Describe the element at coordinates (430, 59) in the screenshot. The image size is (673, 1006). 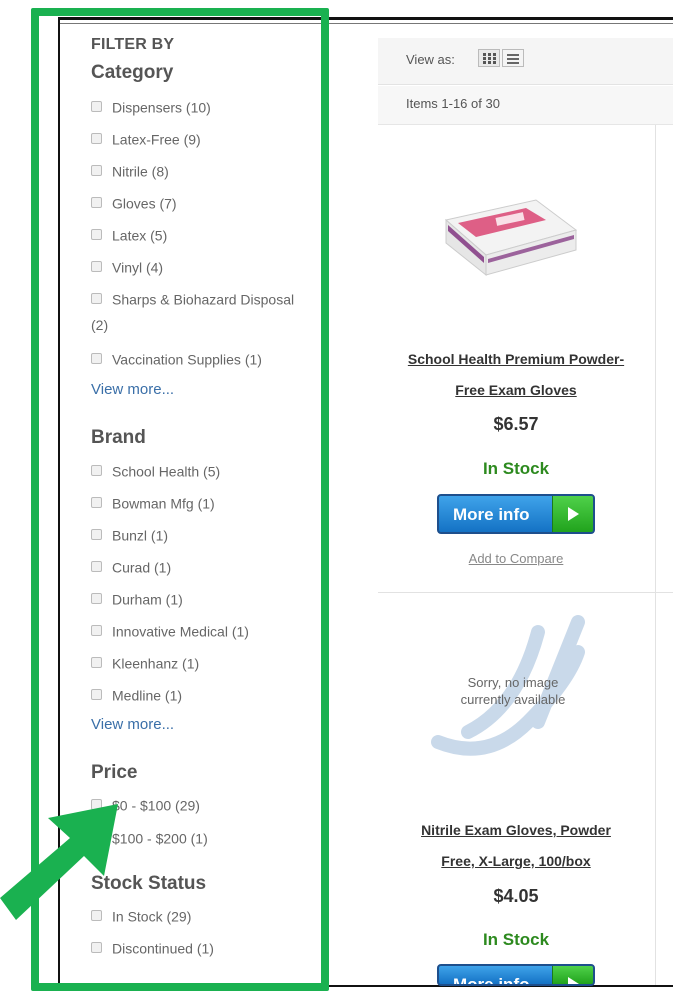
I see `view-as-label: View as:` at that location.